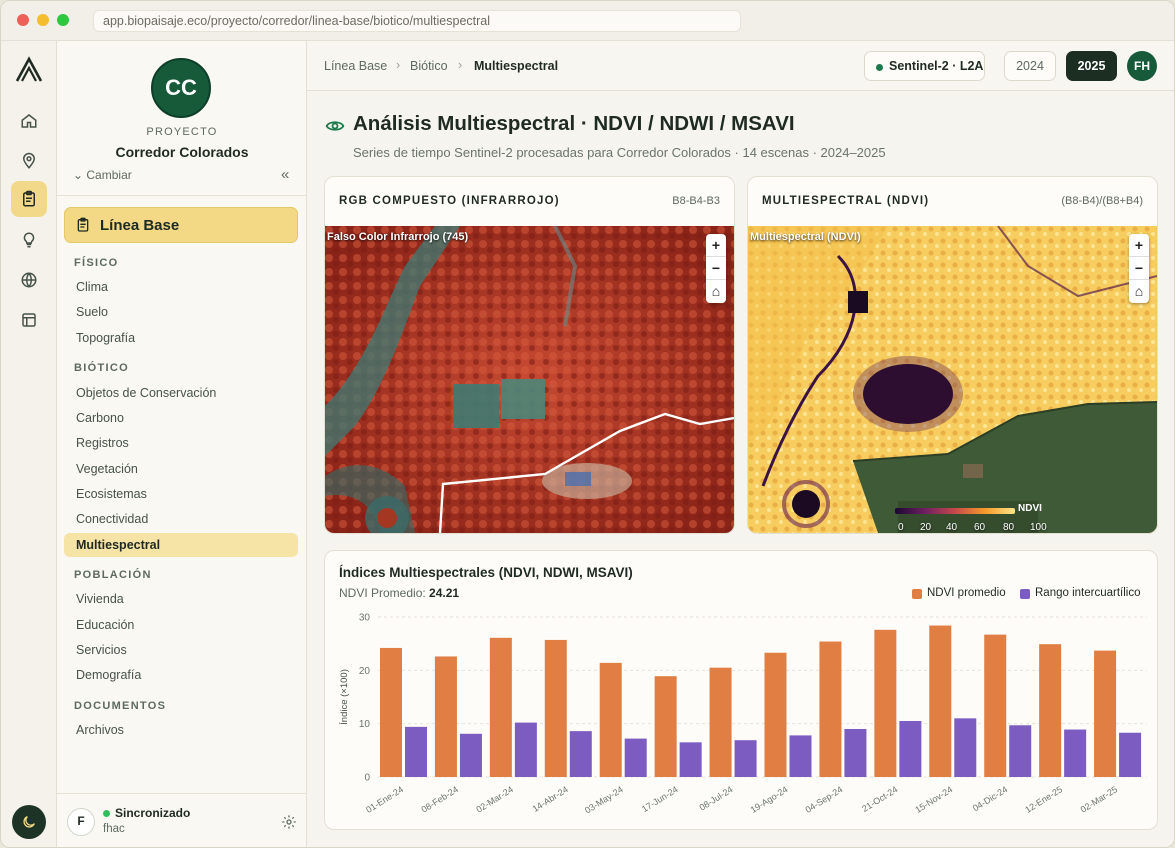 This screenshot has width=1175, height=848. Describe the element at coordinates (120, 706) in the screenshot. I see `section-title-documentos: DOCUMENTOS` at that location.